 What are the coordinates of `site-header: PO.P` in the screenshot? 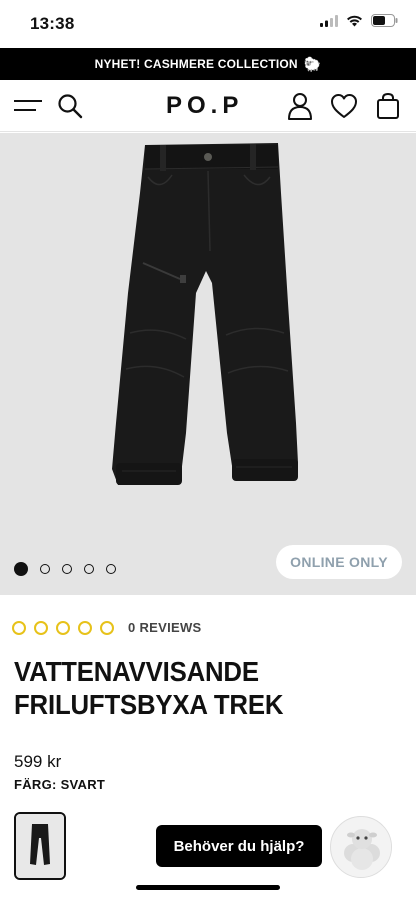 It's located at (208, 106).